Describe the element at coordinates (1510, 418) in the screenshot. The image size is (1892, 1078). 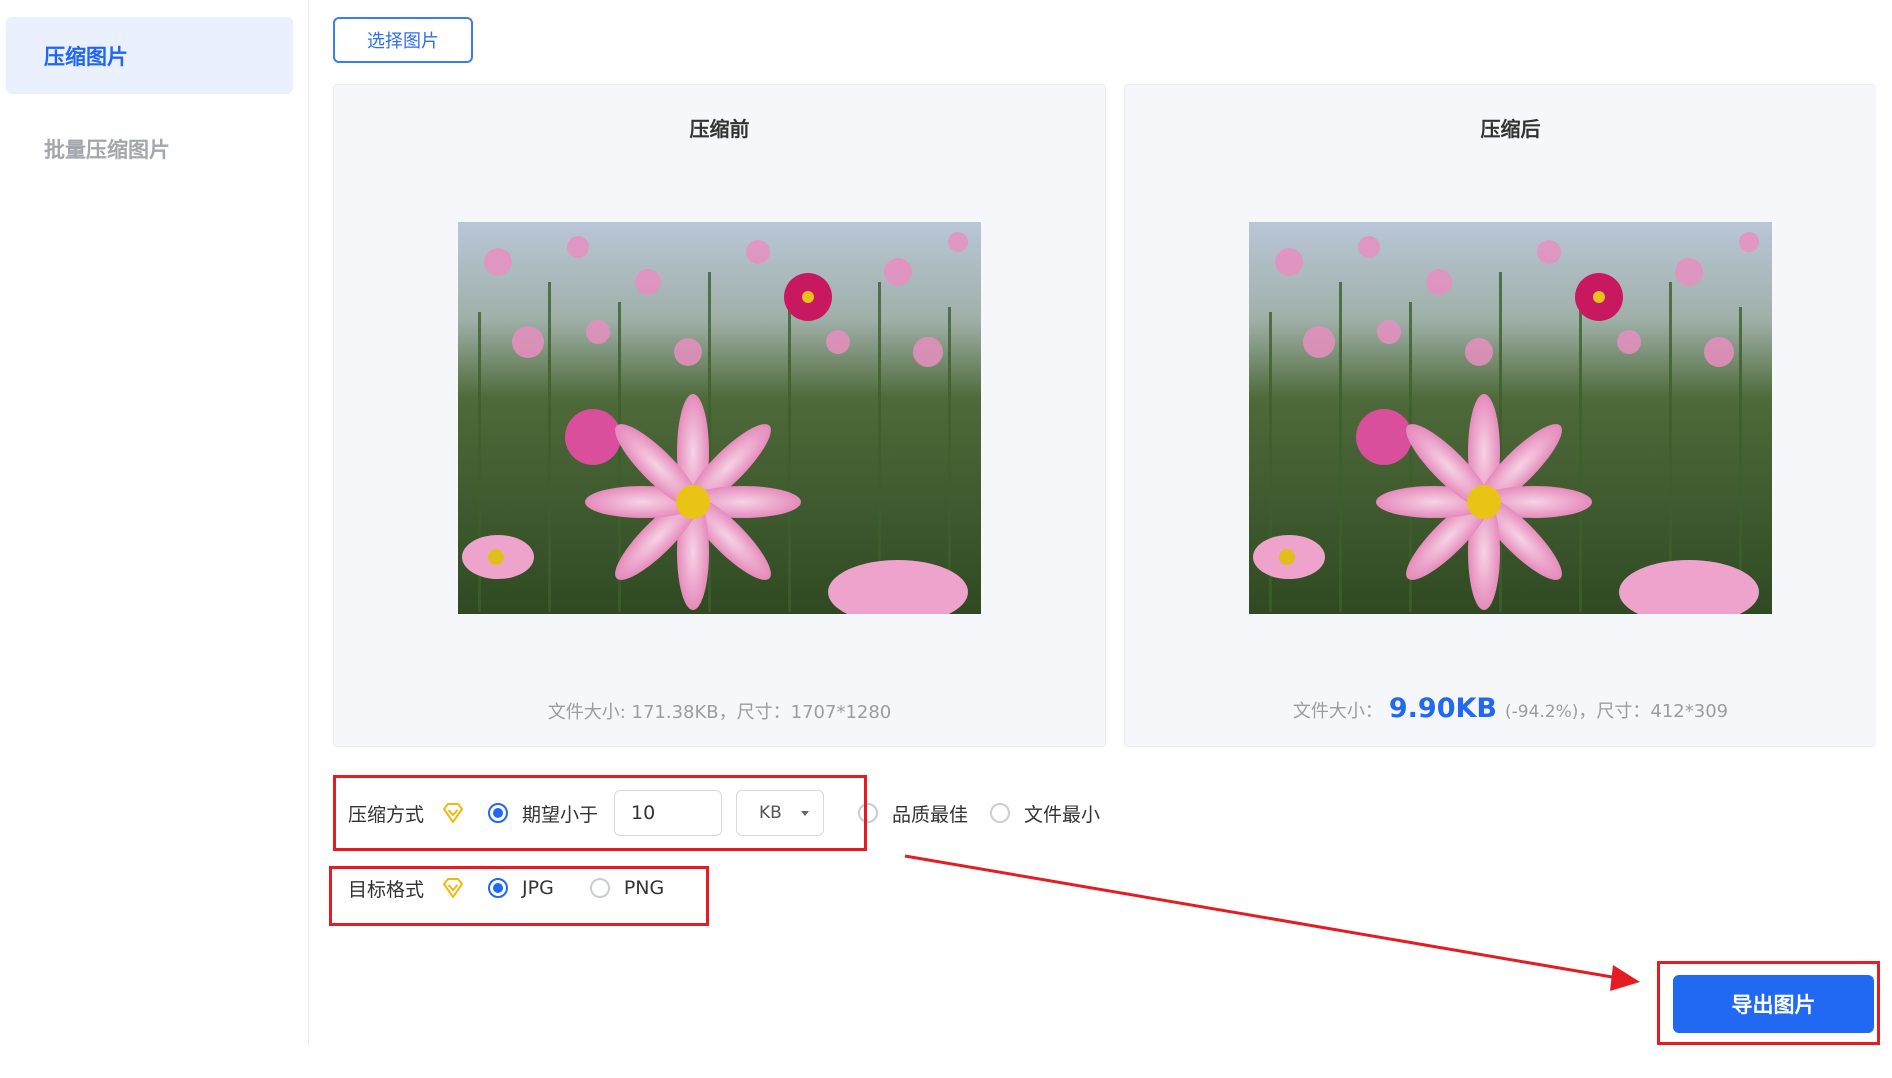
I see `compressed-image` at that location.